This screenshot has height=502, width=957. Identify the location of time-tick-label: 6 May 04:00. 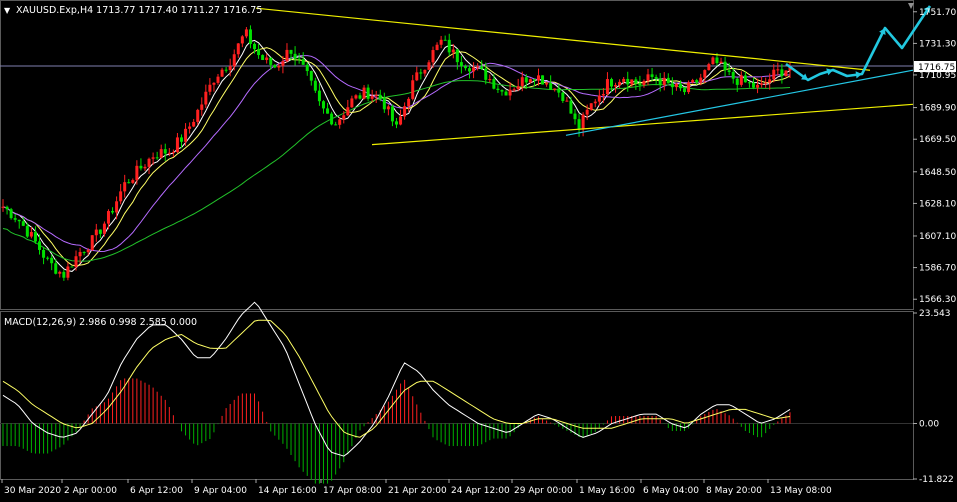
(671, 491).